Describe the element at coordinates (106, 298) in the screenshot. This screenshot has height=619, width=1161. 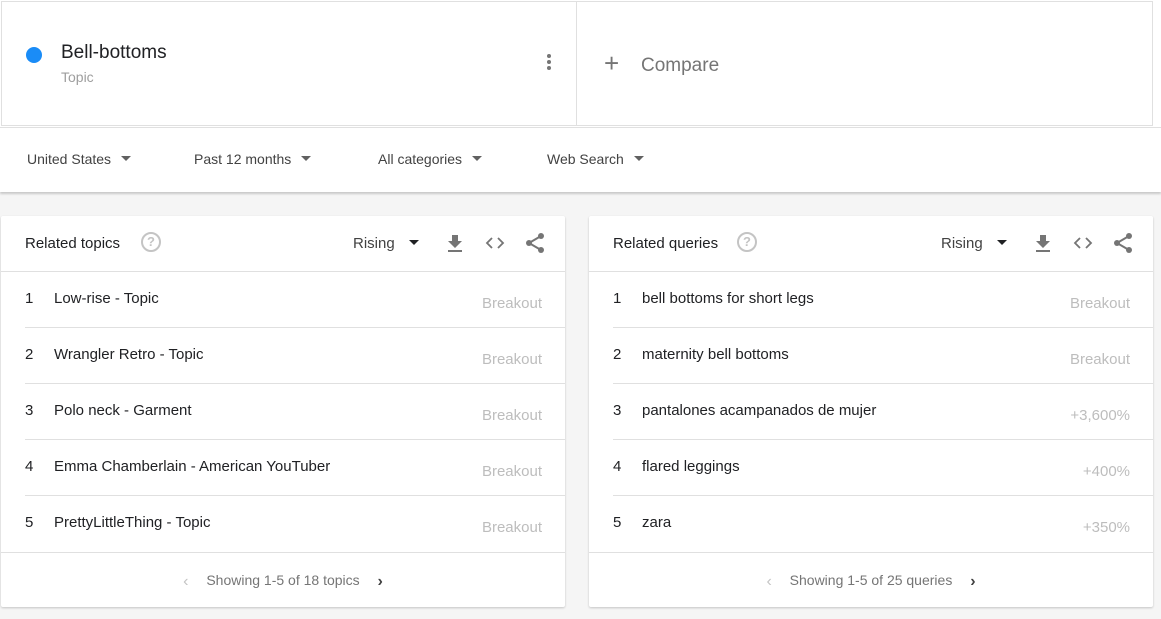
I see `item-label: Low-rise - Topic` at that location.